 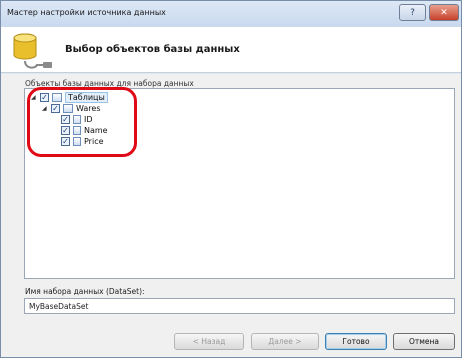 I want to click on page-title: Выбор объектов базы данных, so click(x=152, y=49).